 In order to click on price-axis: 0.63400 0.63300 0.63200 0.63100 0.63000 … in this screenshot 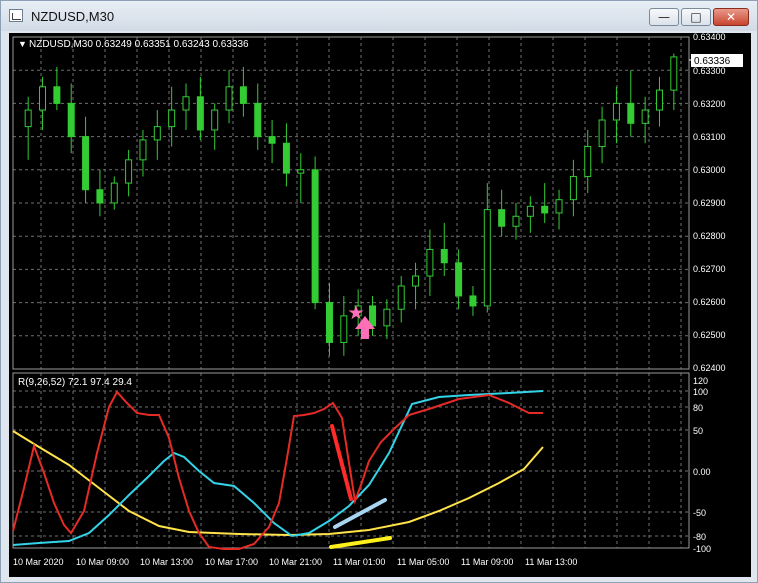, I will do `click(709, 202)`.